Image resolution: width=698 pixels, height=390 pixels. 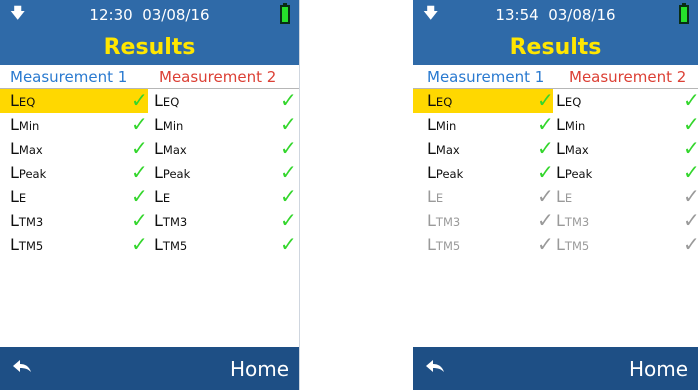 I want to click on status-time: 13:54, so click(x=517, y=15).